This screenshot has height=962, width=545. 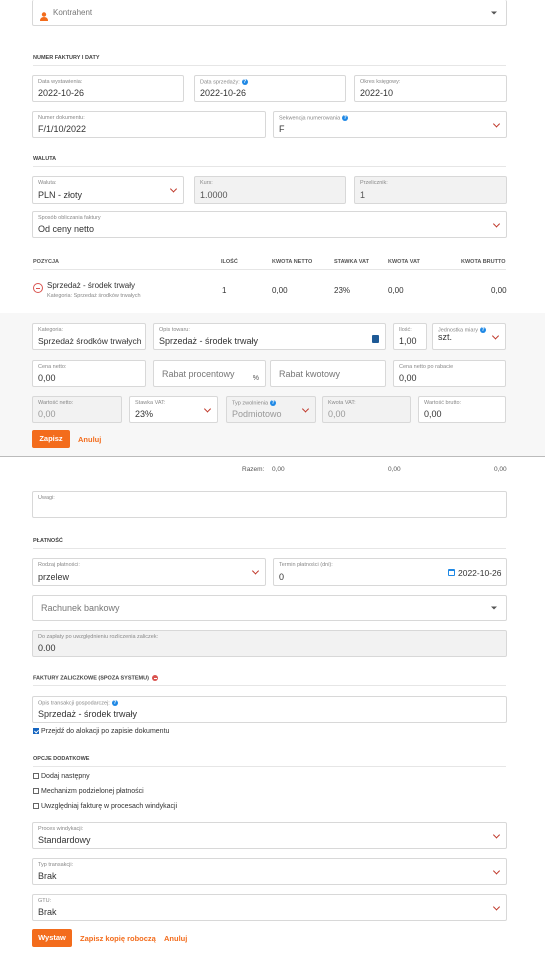 I want to click on item-qty: 1, so click(x=224, y=290).